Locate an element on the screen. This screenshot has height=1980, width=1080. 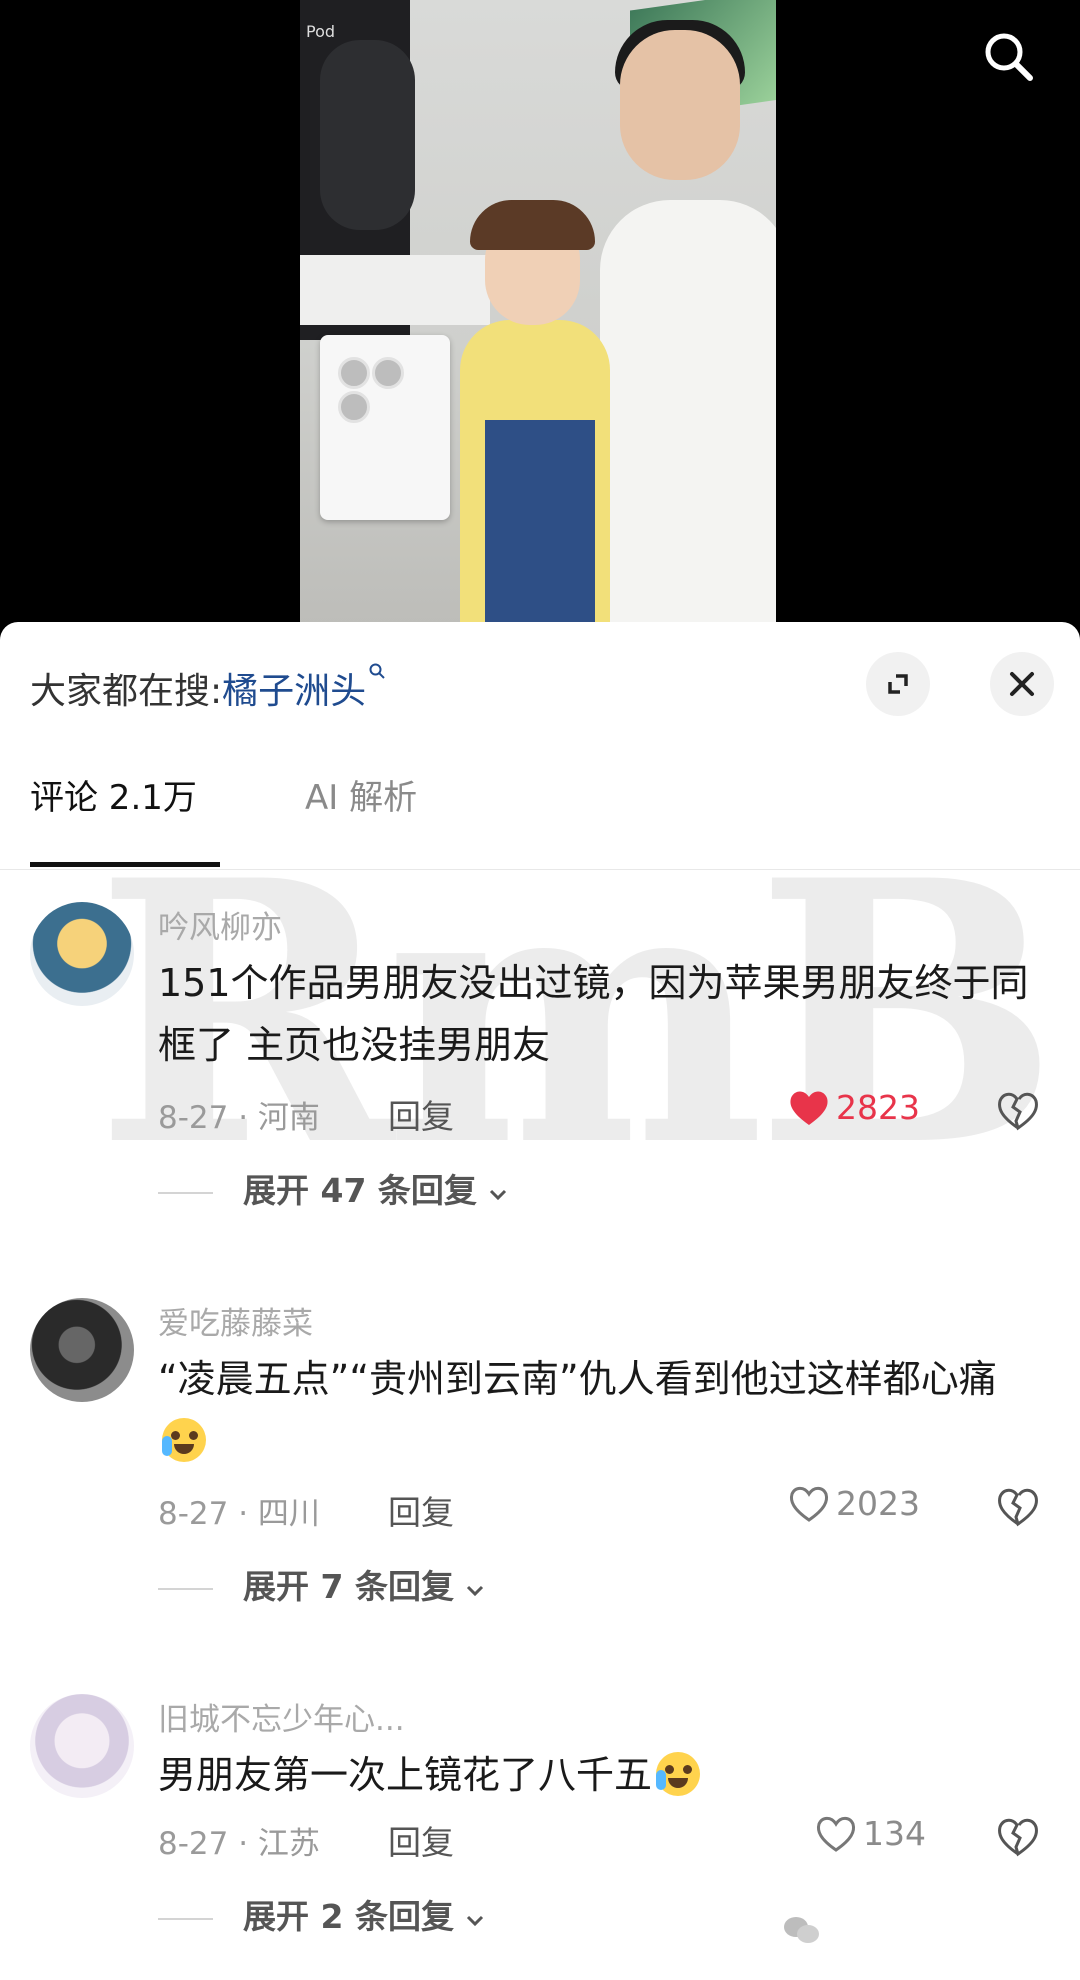
expand-sheet-button is located at coordinates (898, 684).